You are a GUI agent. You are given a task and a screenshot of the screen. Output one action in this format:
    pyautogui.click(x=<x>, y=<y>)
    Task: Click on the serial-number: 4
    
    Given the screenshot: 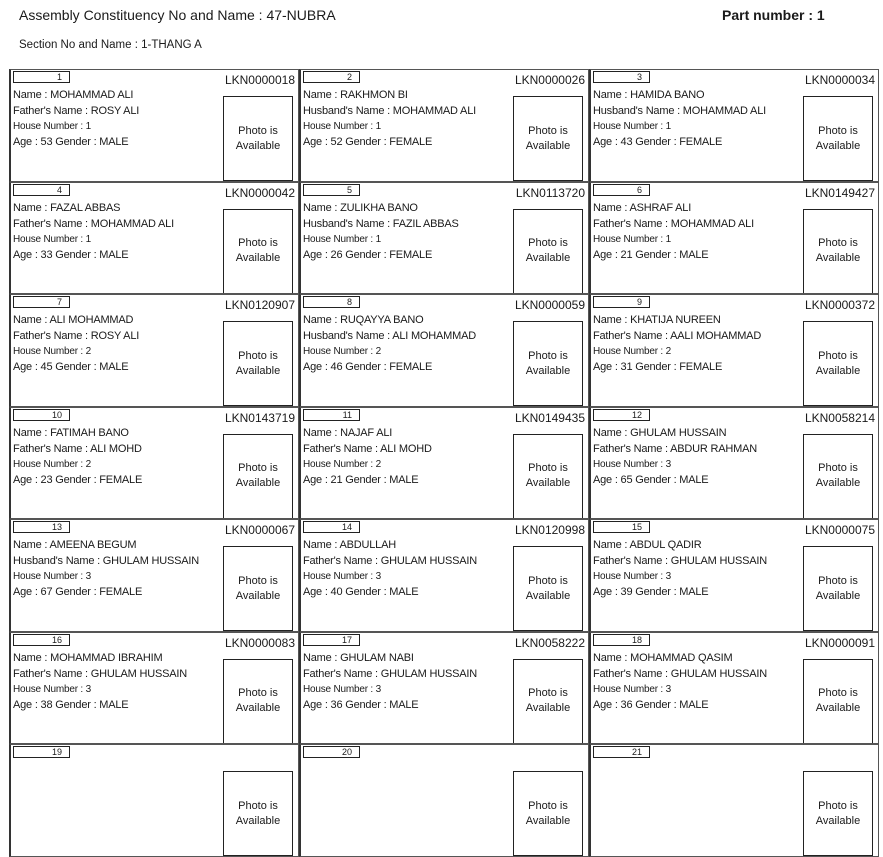 What is the action you would take?
    pyautogui.click(x=41, y=189)
    